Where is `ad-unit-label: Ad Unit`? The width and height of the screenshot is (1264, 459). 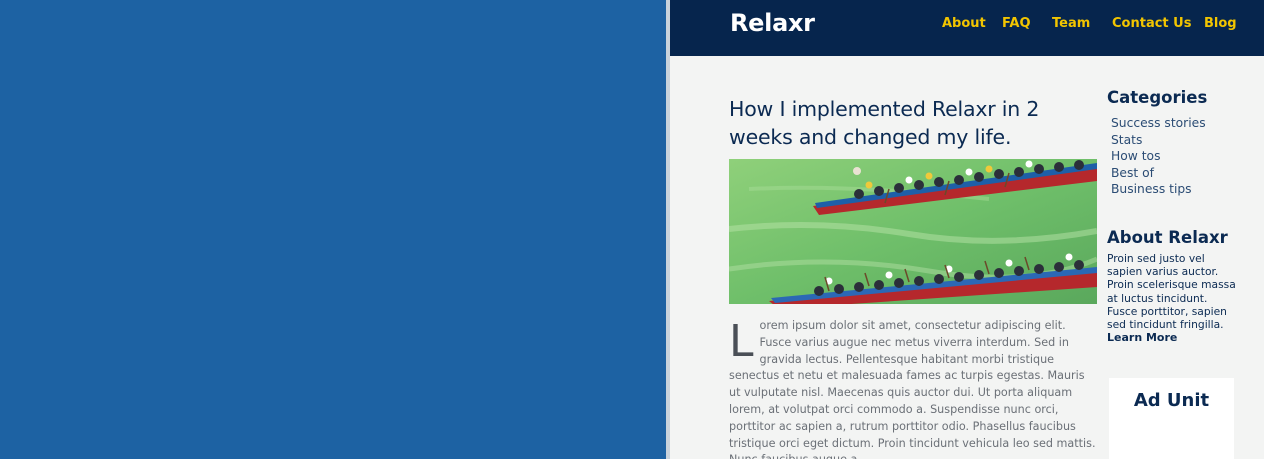
ad-unit-label: Ad Unit is located at coordinates (1171, 400).